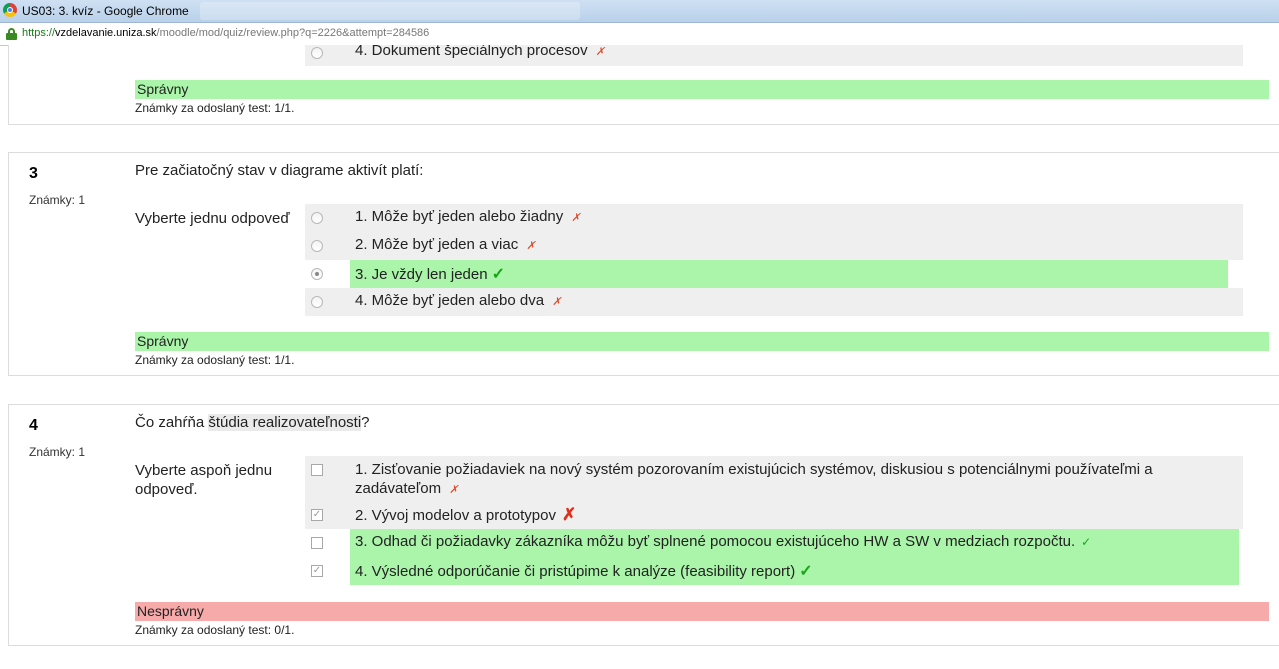 The height and width of the screenshot is (669, 1279). I want to click on q3-mark-info: Známky za odoslaný test: 1/1., so click(215, 360).